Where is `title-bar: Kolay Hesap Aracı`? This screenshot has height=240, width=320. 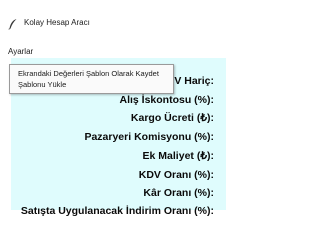 title-bar: Kolay Hesap Aracı is located at coordinates (120, 24).